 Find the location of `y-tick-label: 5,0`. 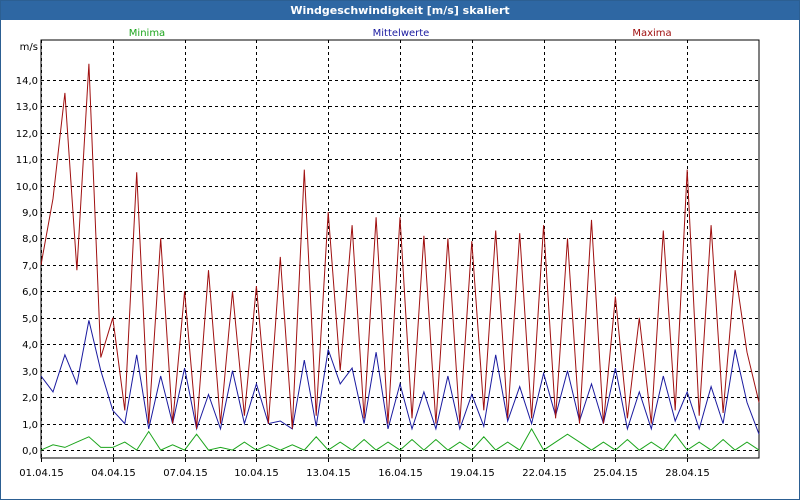

y-tick-label: 5,0 is located at coordinates (30, 319).